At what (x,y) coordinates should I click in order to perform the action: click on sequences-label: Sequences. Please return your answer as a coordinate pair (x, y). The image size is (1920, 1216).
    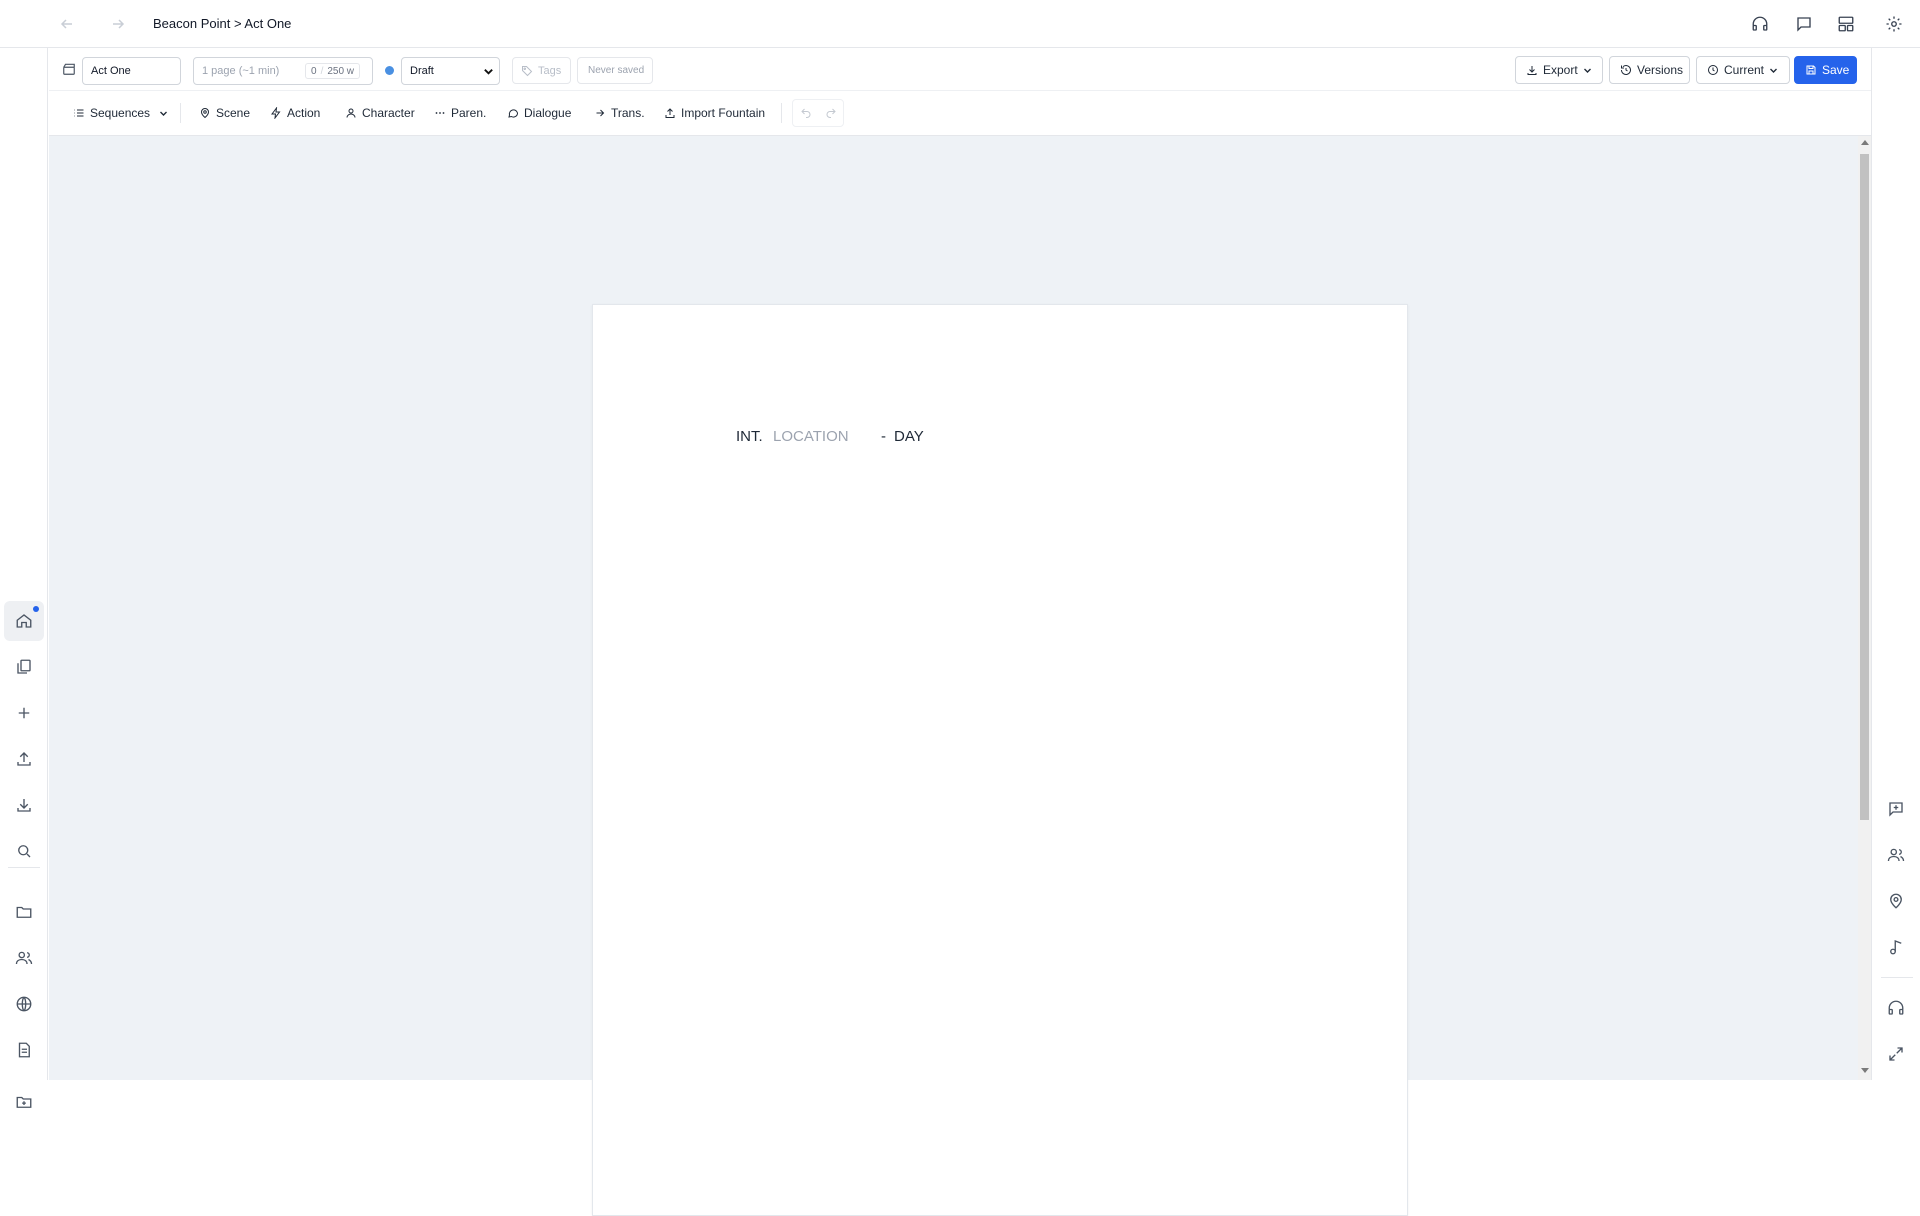
    Looking at the image, I should click on (120, 113).